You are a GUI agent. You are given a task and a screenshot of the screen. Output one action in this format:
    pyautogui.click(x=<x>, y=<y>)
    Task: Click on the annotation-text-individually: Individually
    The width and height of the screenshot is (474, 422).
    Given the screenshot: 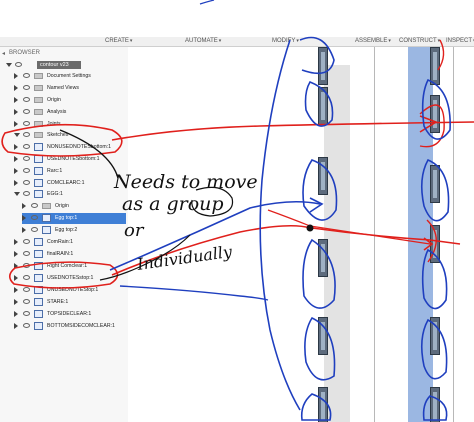 What is the action you would take?
    pyautogui.click(x=184, y=258)
    